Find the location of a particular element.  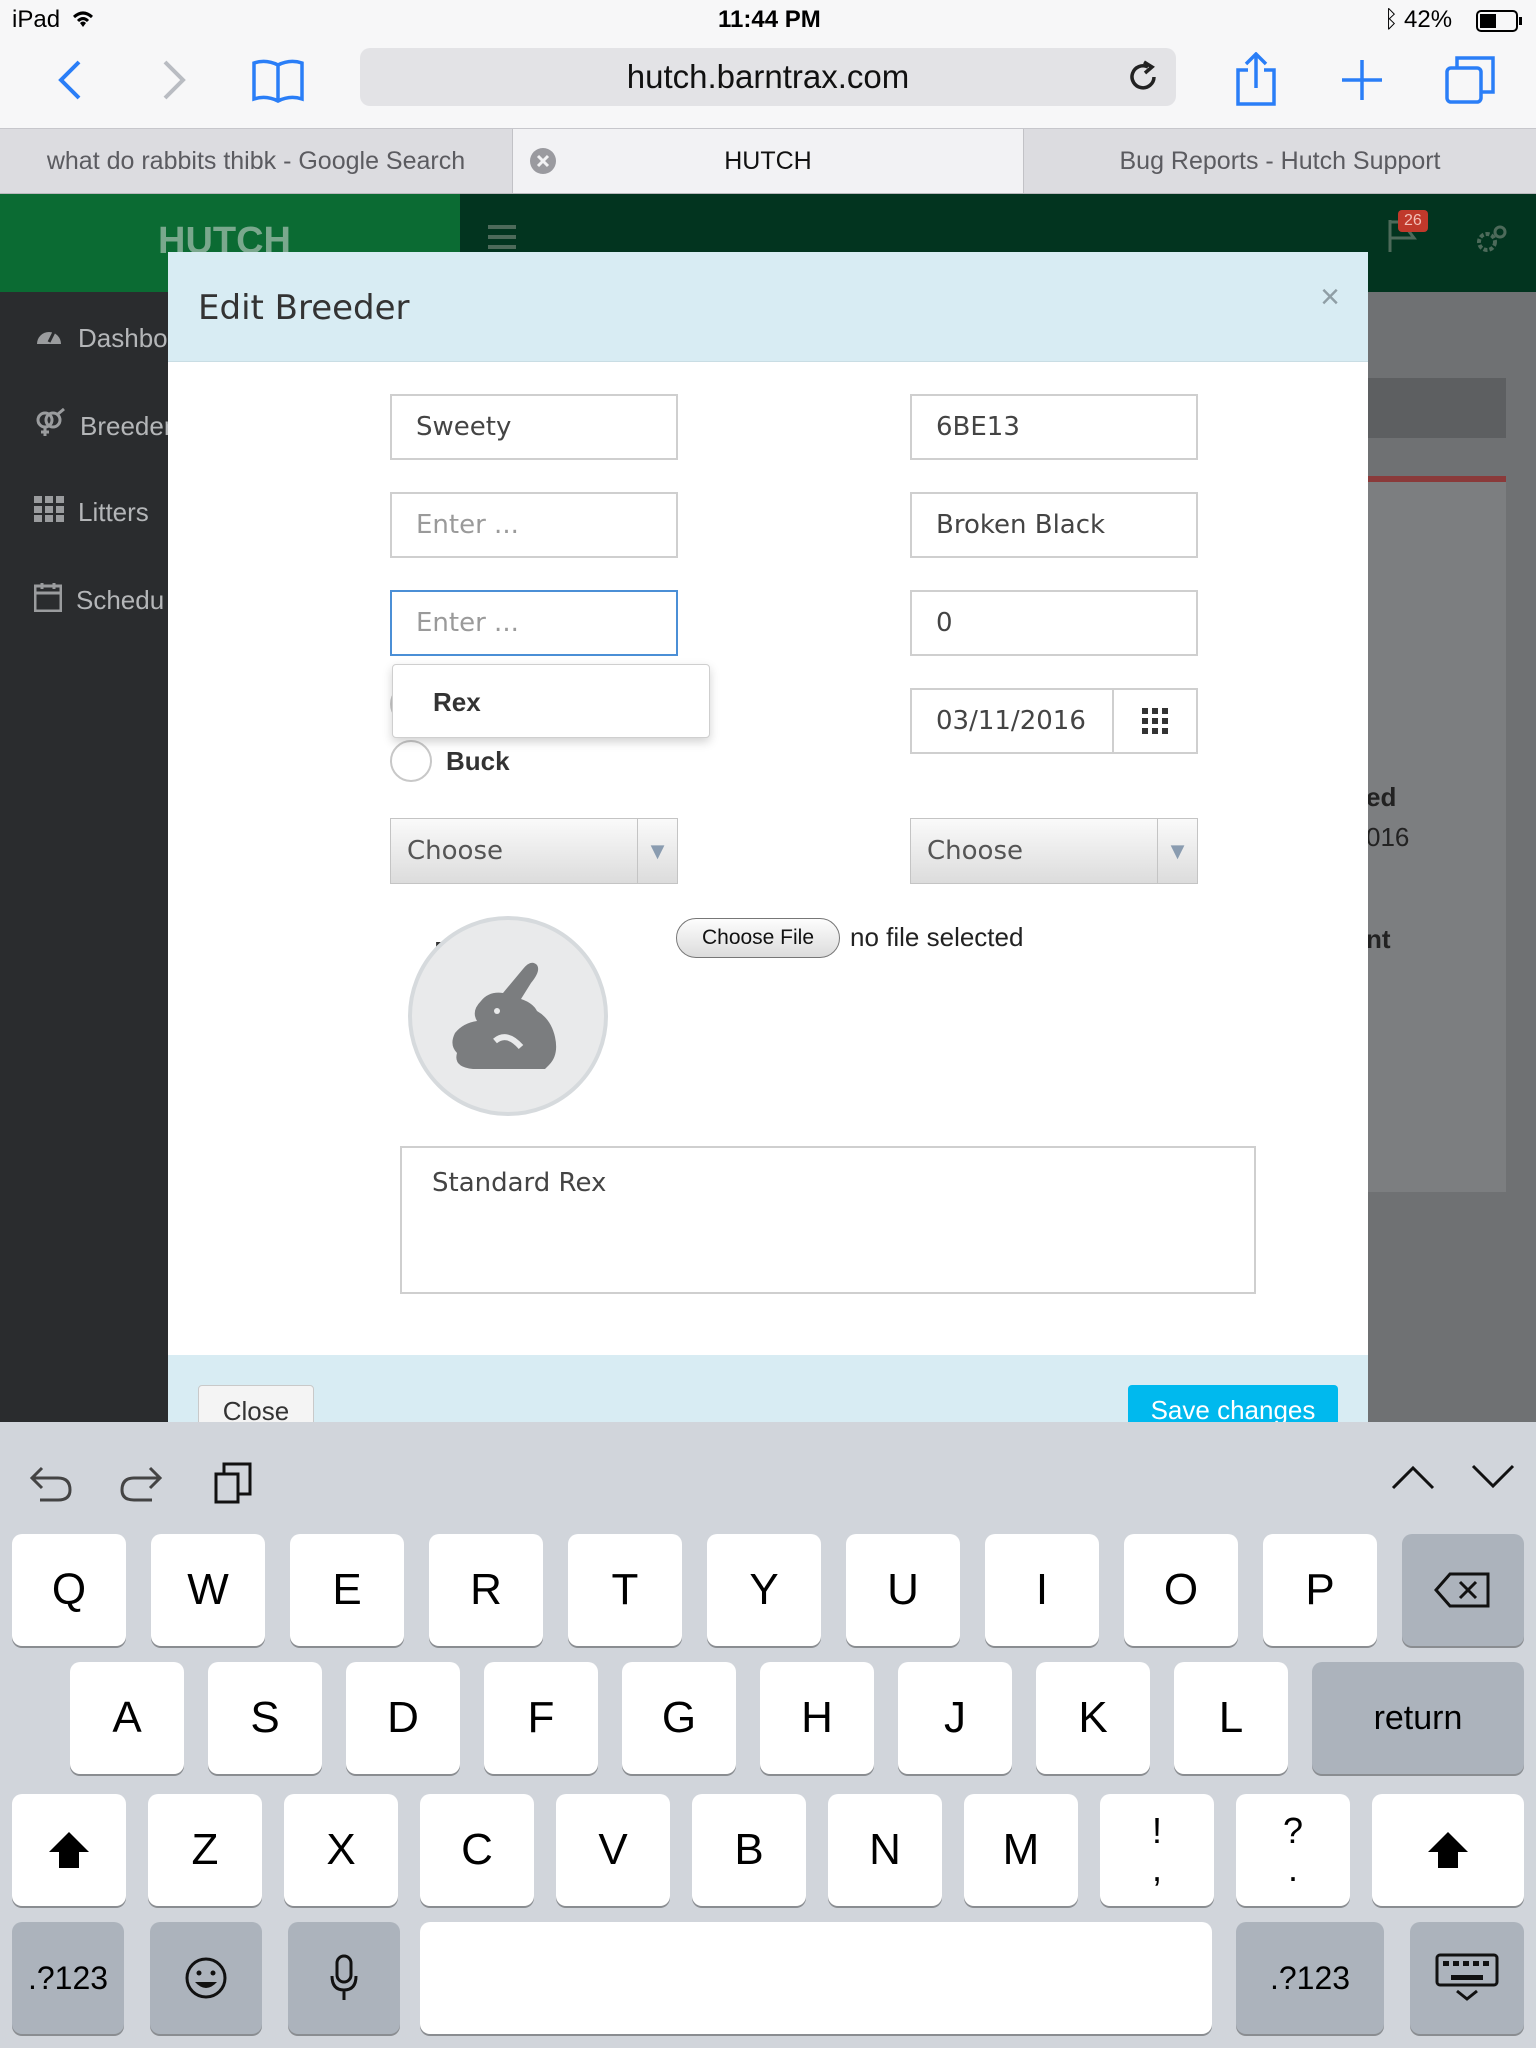

father-select: Choose ▼ is located at coordinates (534, 851).